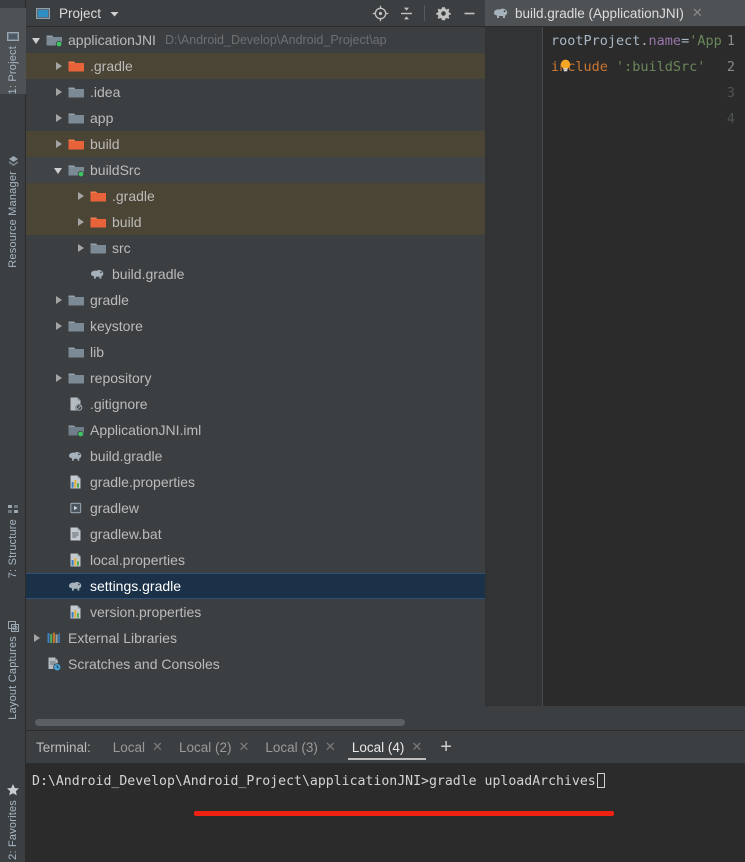  I want to click on tree-row-label: build.gradle, so click(126, 456).